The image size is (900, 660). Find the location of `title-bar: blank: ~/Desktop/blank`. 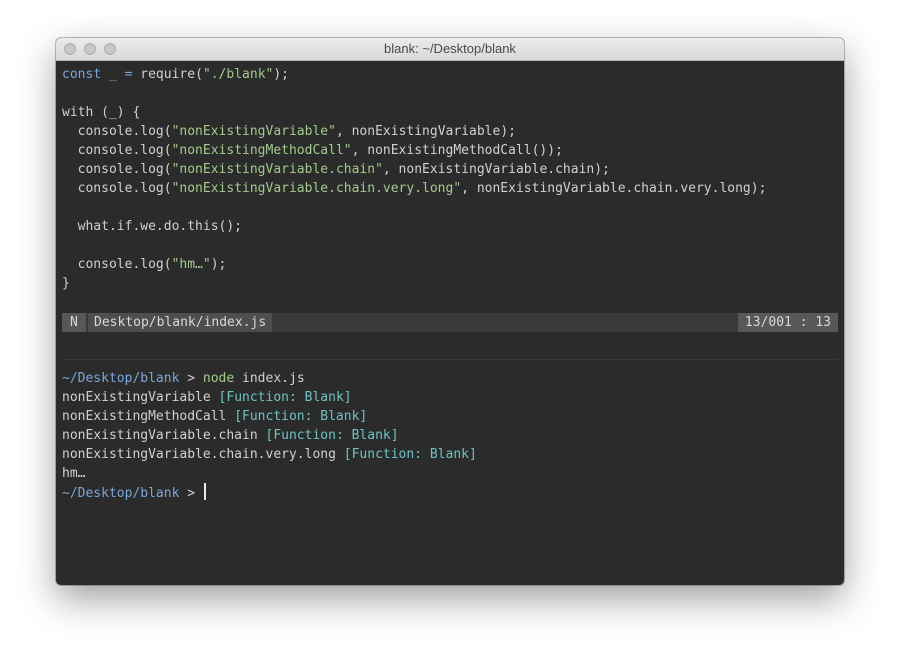

title-bar: blank: ~/Desktop/blank is located at coordinates (450, 49).